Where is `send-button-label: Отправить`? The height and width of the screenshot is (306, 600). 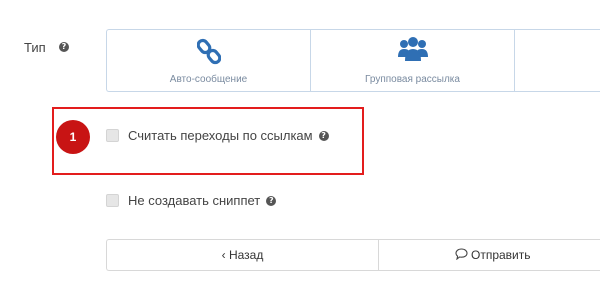 send-button-label: Отправить is located at coordinates (501, 255).